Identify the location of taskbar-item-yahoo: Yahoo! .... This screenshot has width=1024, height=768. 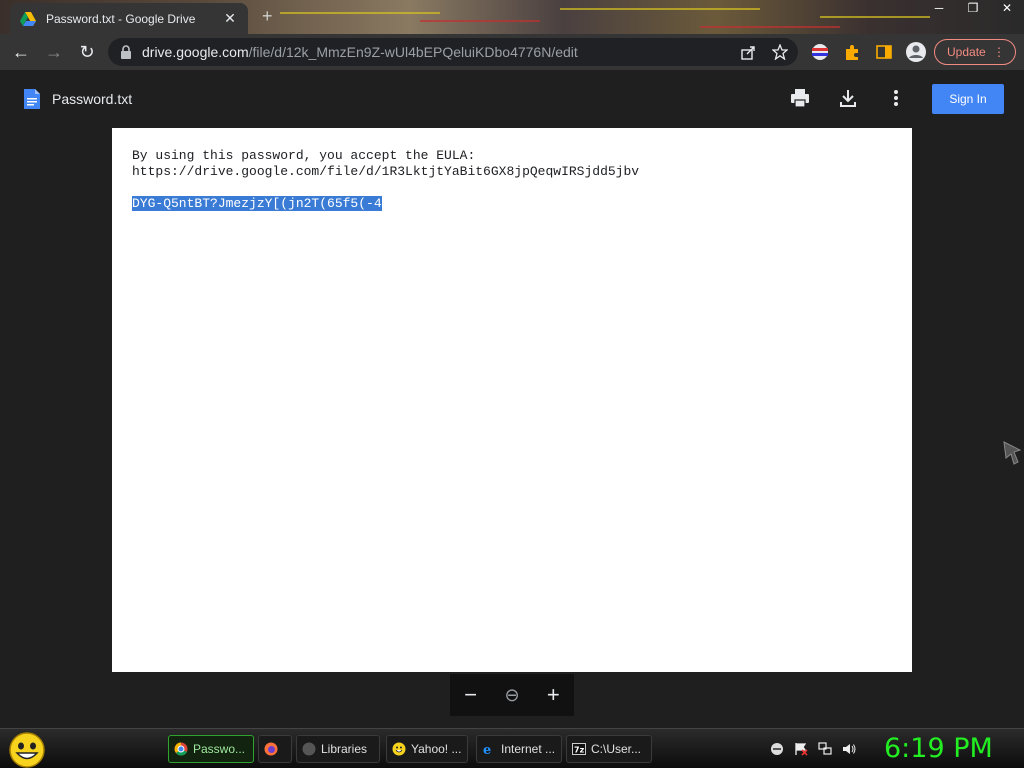
(427, 749).